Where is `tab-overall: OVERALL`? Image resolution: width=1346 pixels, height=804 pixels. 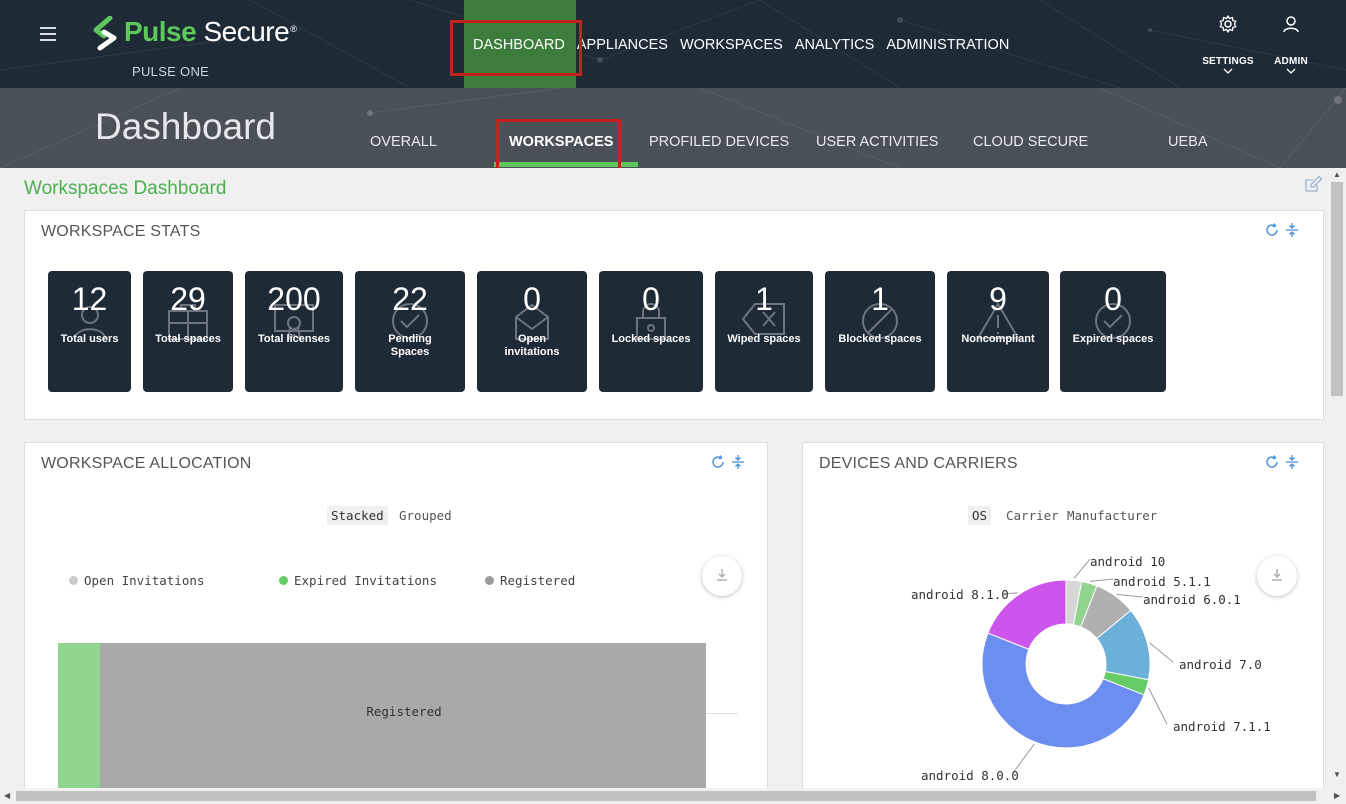
tab-overall: OVERALL is located at coordinates (403, 142).